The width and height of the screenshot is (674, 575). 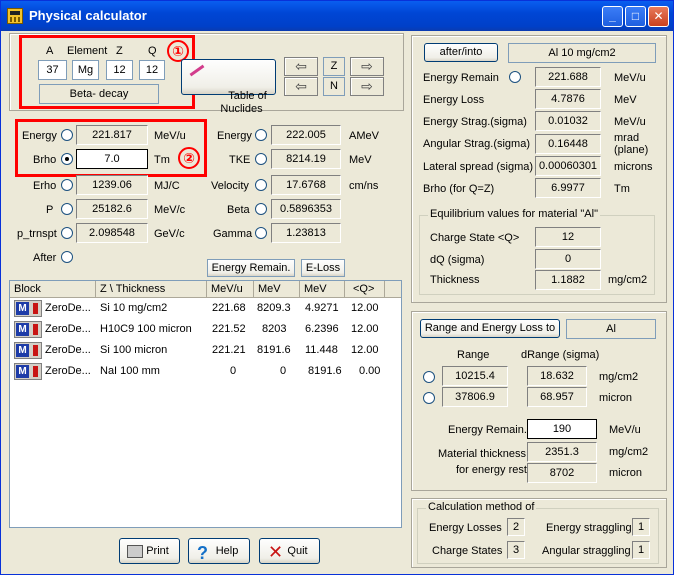 I want to click on material-thickness-unit: mg/cm2, so click(x=629, y=452).